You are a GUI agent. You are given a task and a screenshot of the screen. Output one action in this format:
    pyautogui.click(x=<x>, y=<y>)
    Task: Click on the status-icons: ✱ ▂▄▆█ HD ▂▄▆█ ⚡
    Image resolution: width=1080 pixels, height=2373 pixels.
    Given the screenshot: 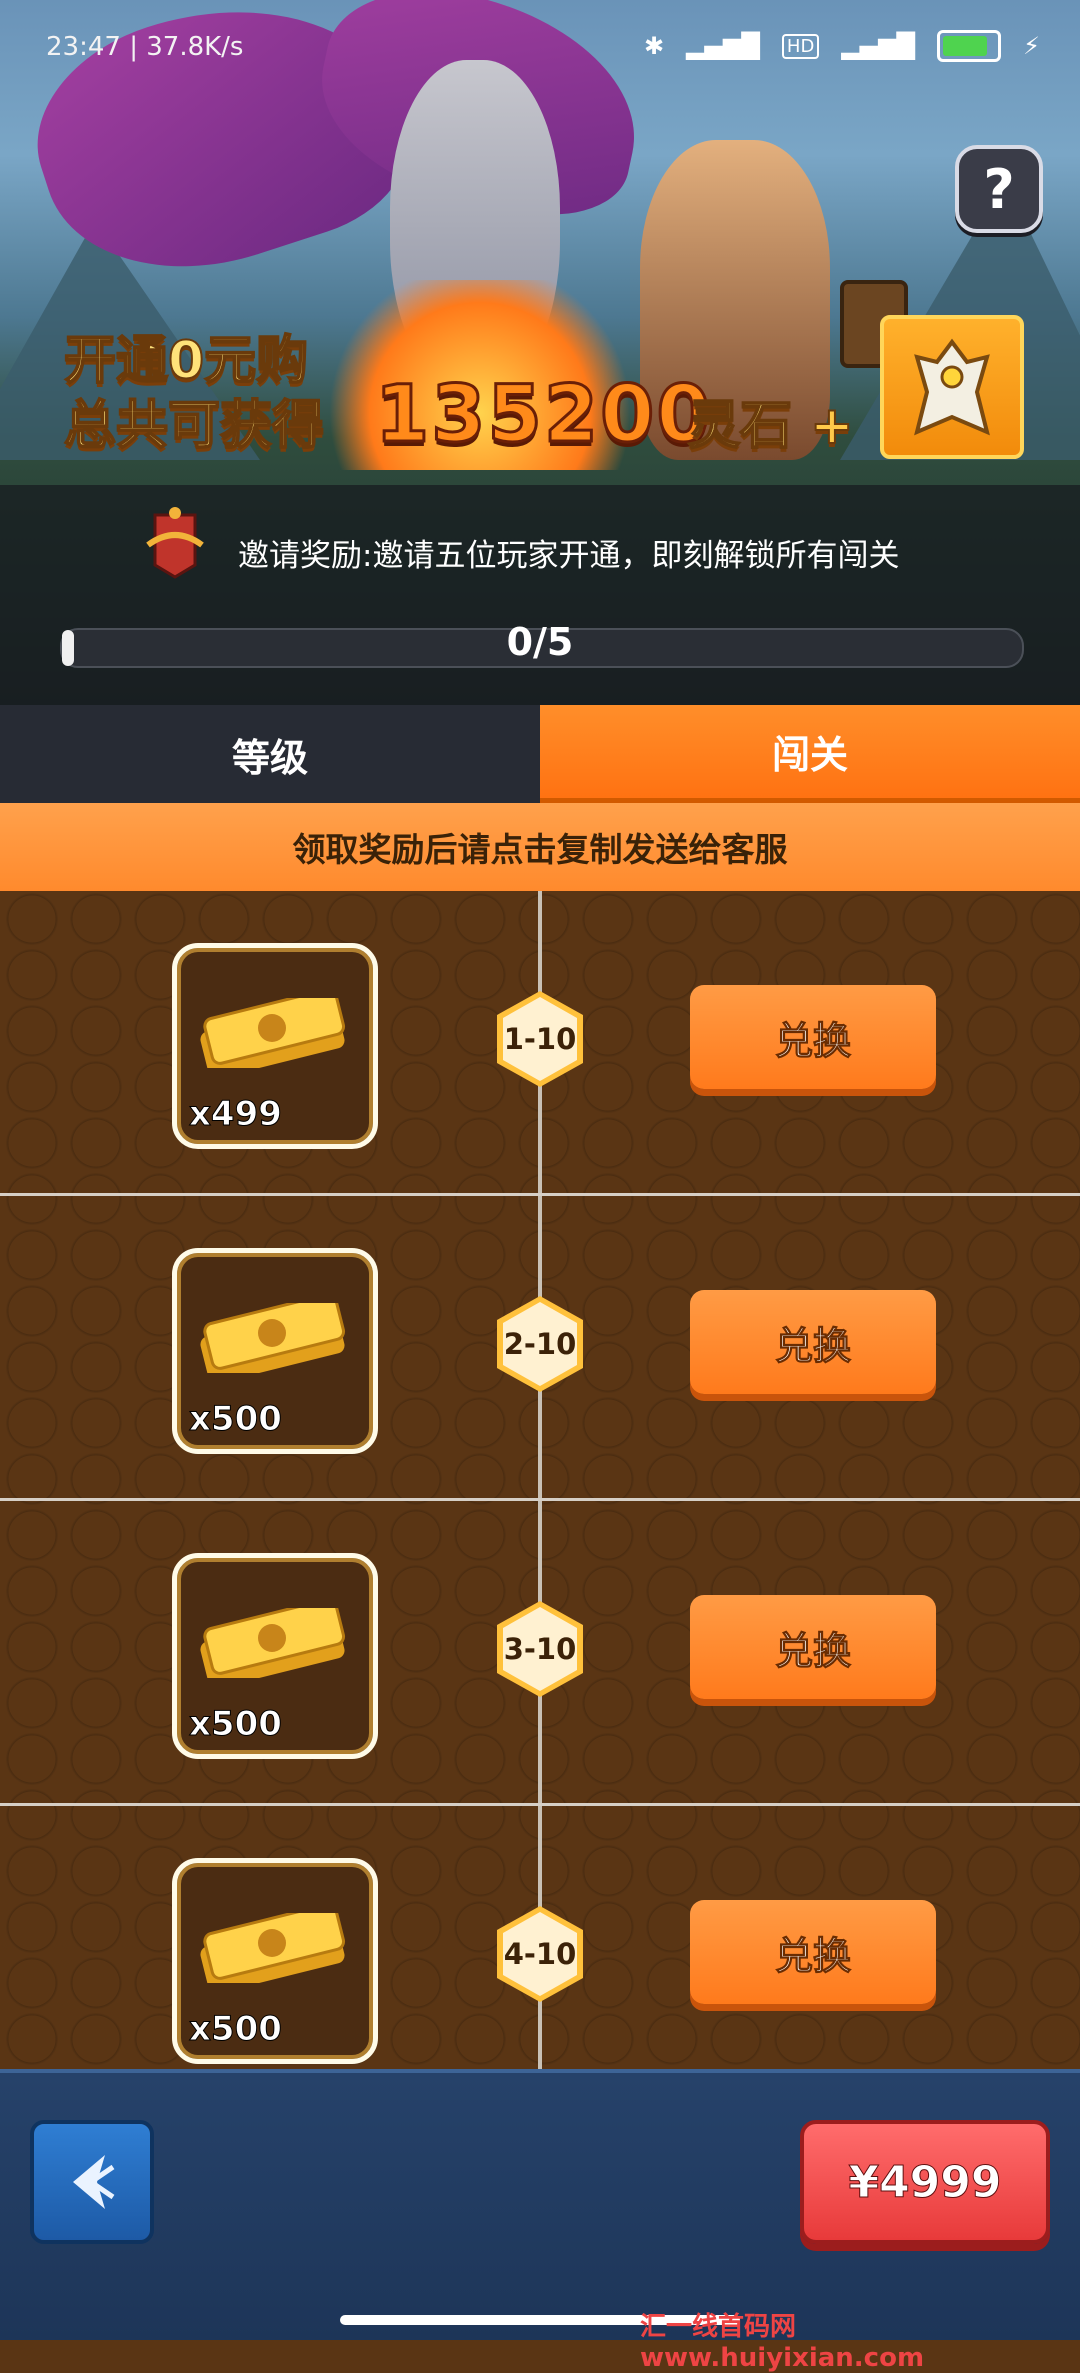 What is the action you would take?
    pyautogui.click(x=842, y=46)
    